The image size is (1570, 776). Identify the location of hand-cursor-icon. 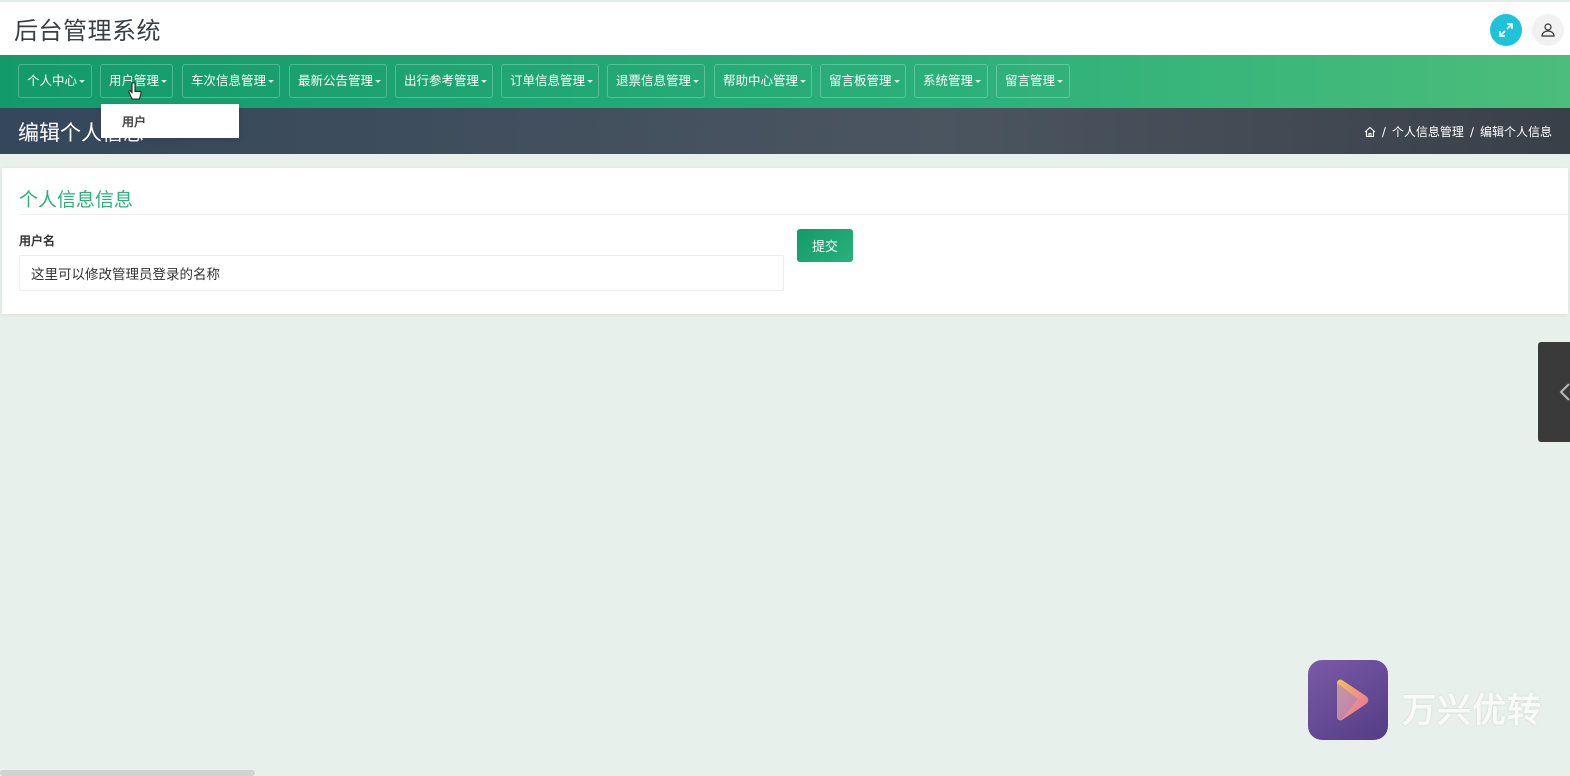
(135, 91).